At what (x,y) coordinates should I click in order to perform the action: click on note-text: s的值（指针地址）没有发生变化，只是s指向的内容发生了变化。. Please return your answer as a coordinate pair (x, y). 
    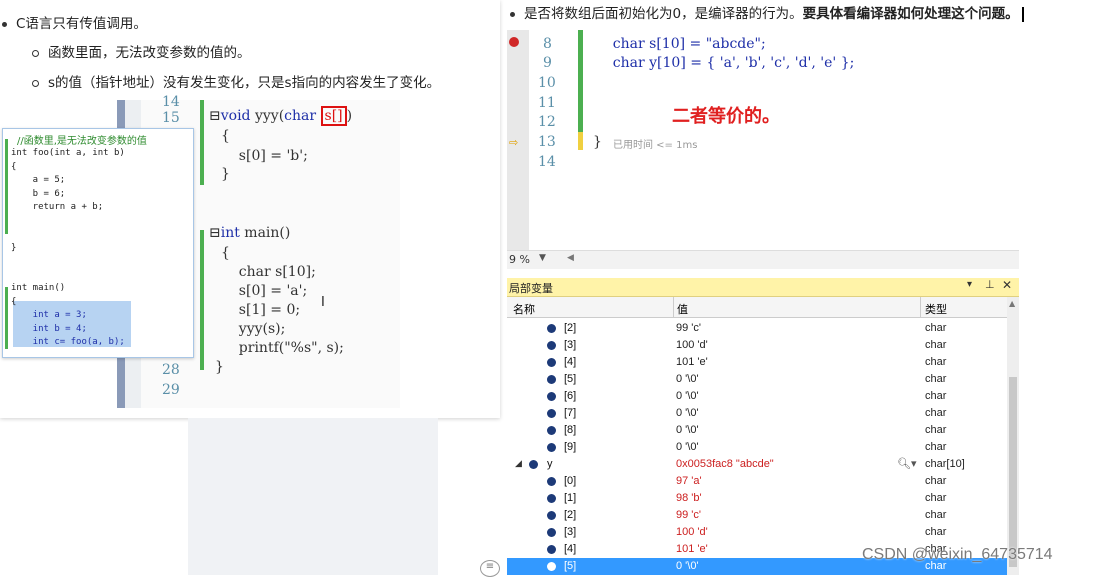
    Looking at the image, I should click on (244, 83).